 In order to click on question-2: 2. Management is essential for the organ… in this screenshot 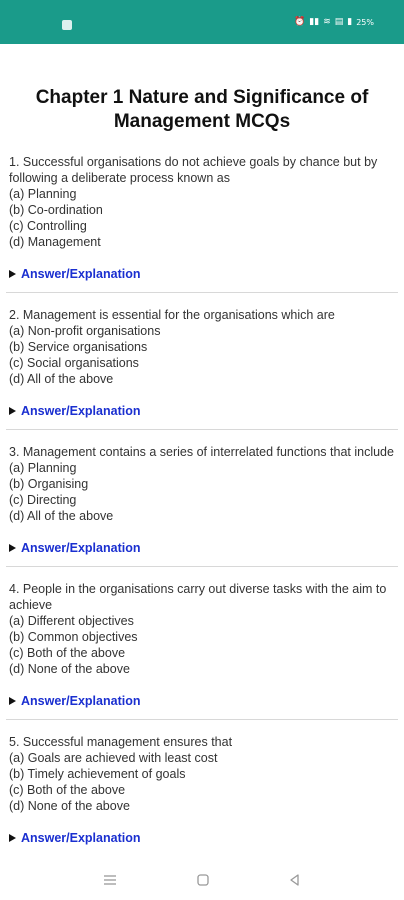, I will do `click(202, 363)`.